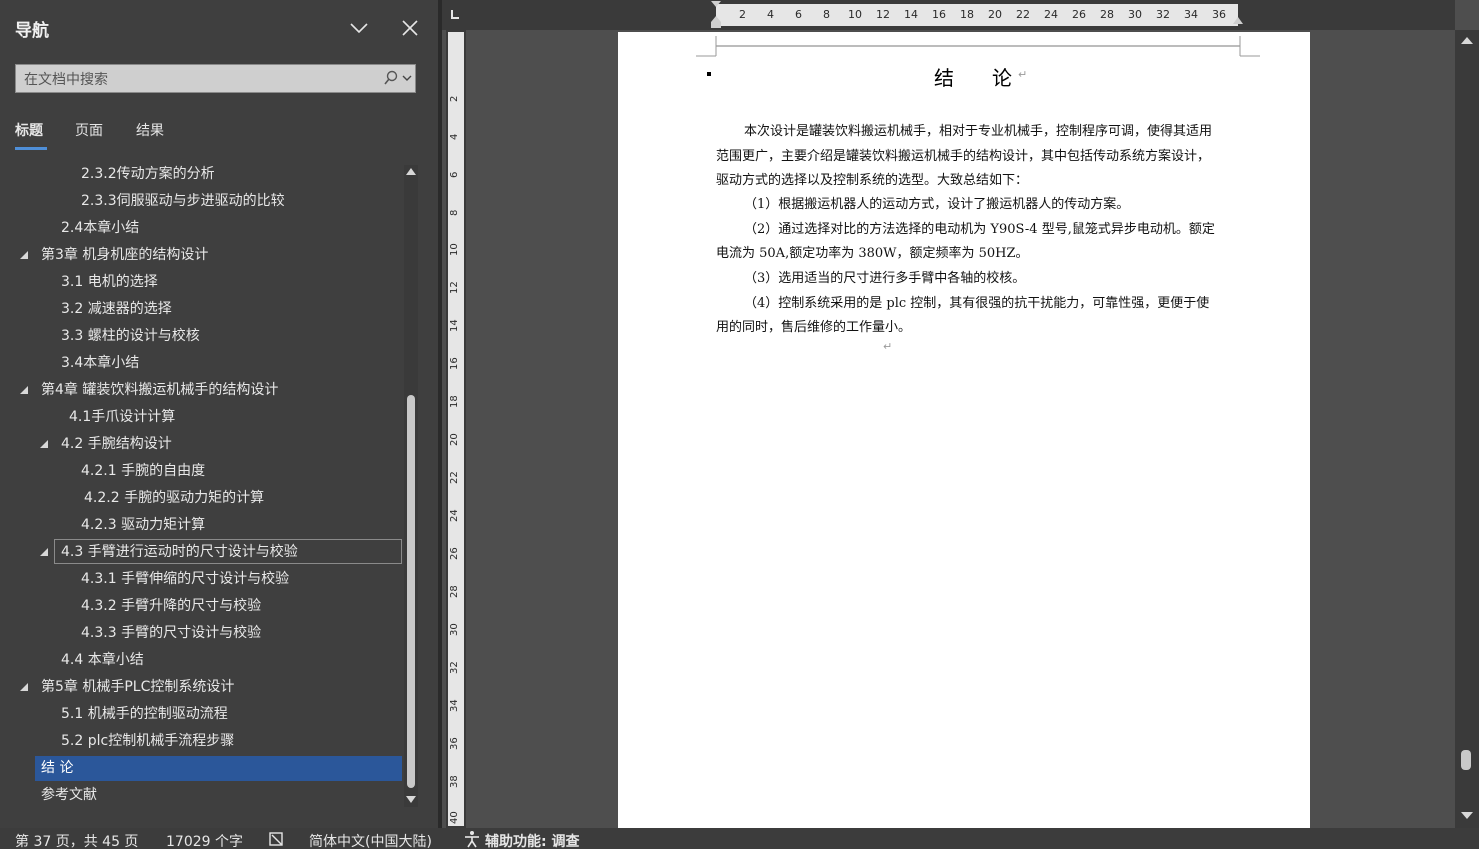 The width and height of the screenshot is (1479, 849). I want to click on accessibility-icon, so click(472, 839).